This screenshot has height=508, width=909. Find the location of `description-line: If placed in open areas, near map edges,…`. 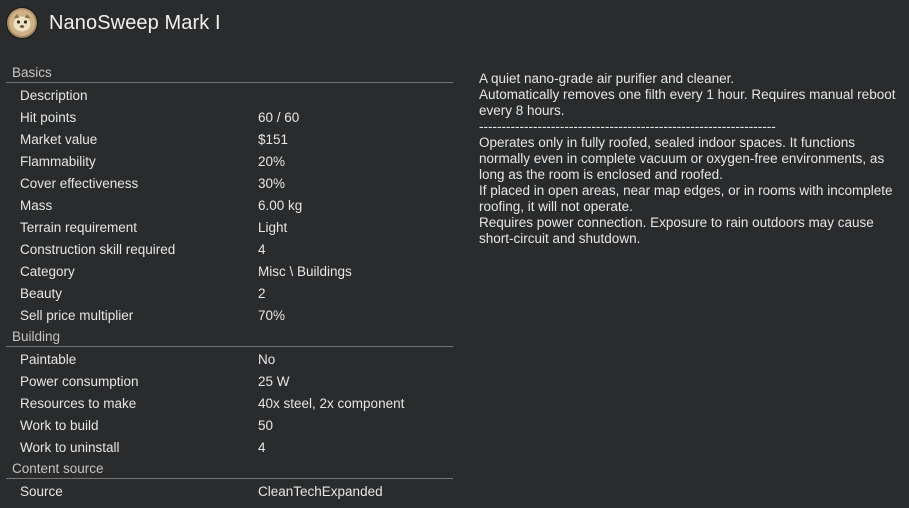

description-line: If placed in open areas, near map edges,… is located at coordinates (686, 198).